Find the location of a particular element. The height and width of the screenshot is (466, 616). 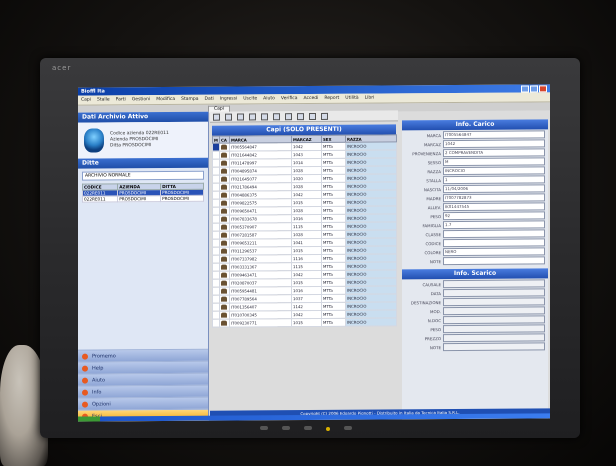

menu-item: Parti is located at coordinates (121, 99).